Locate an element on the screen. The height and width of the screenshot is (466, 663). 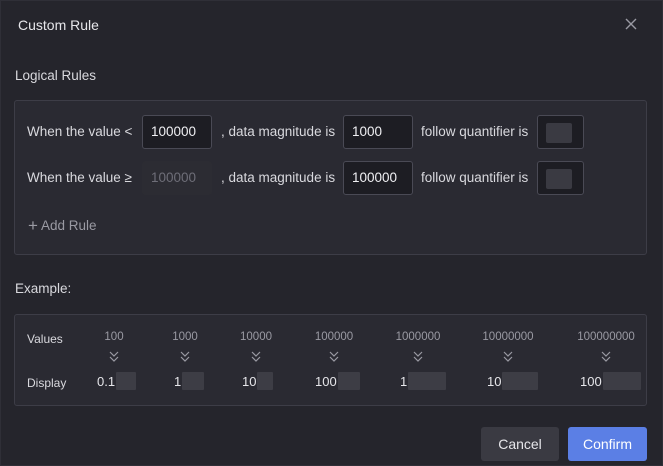
example-value: 10000 is located at coordinates (256, 337).